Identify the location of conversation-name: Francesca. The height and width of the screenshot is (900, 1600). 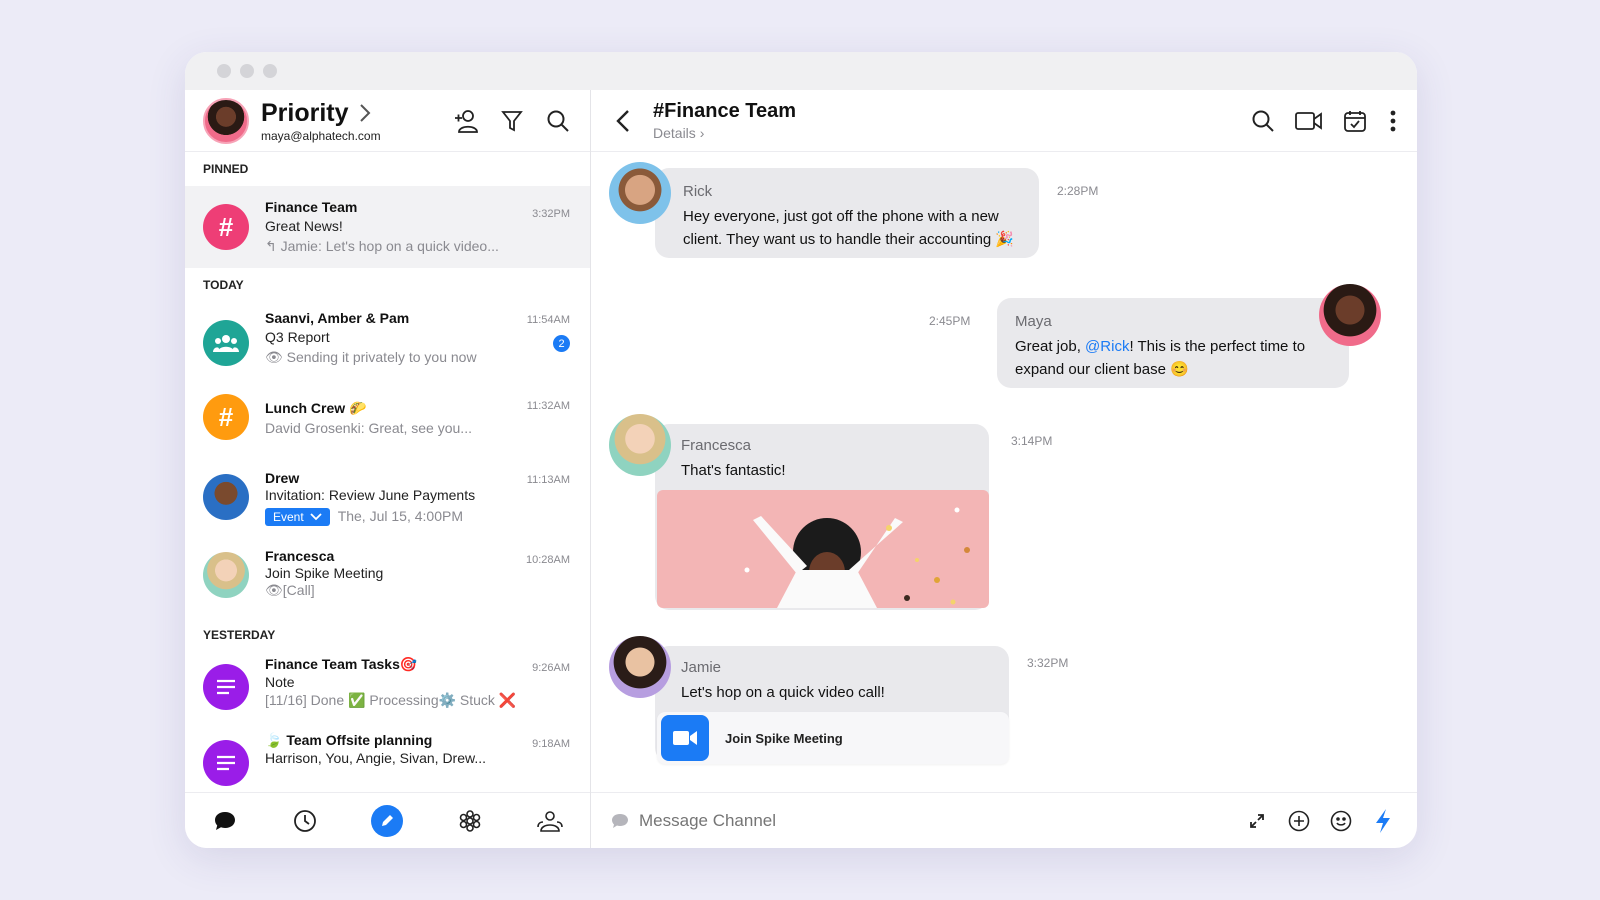
(300, 556).